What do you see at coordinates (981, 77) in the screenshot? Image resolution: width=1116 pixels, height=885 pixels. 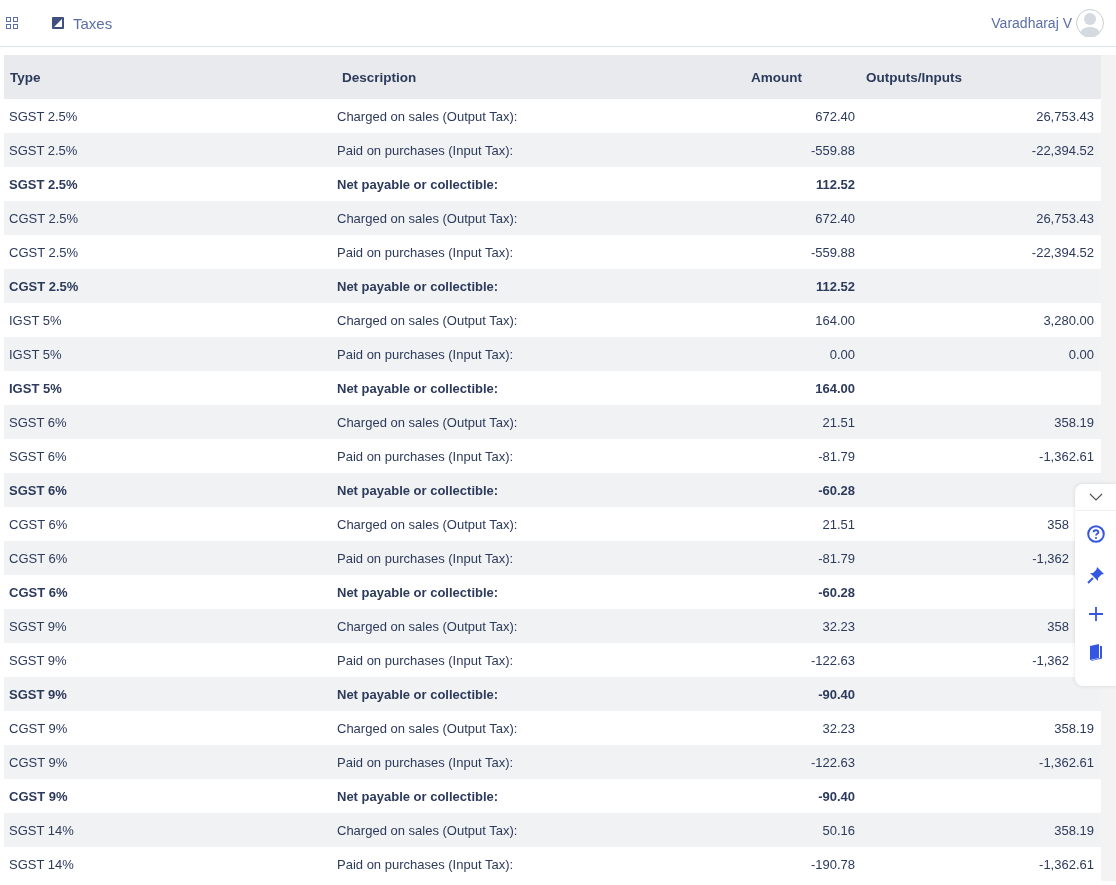 I see `column-header: Outputs/Inputs` at bounding box center [981, 77].